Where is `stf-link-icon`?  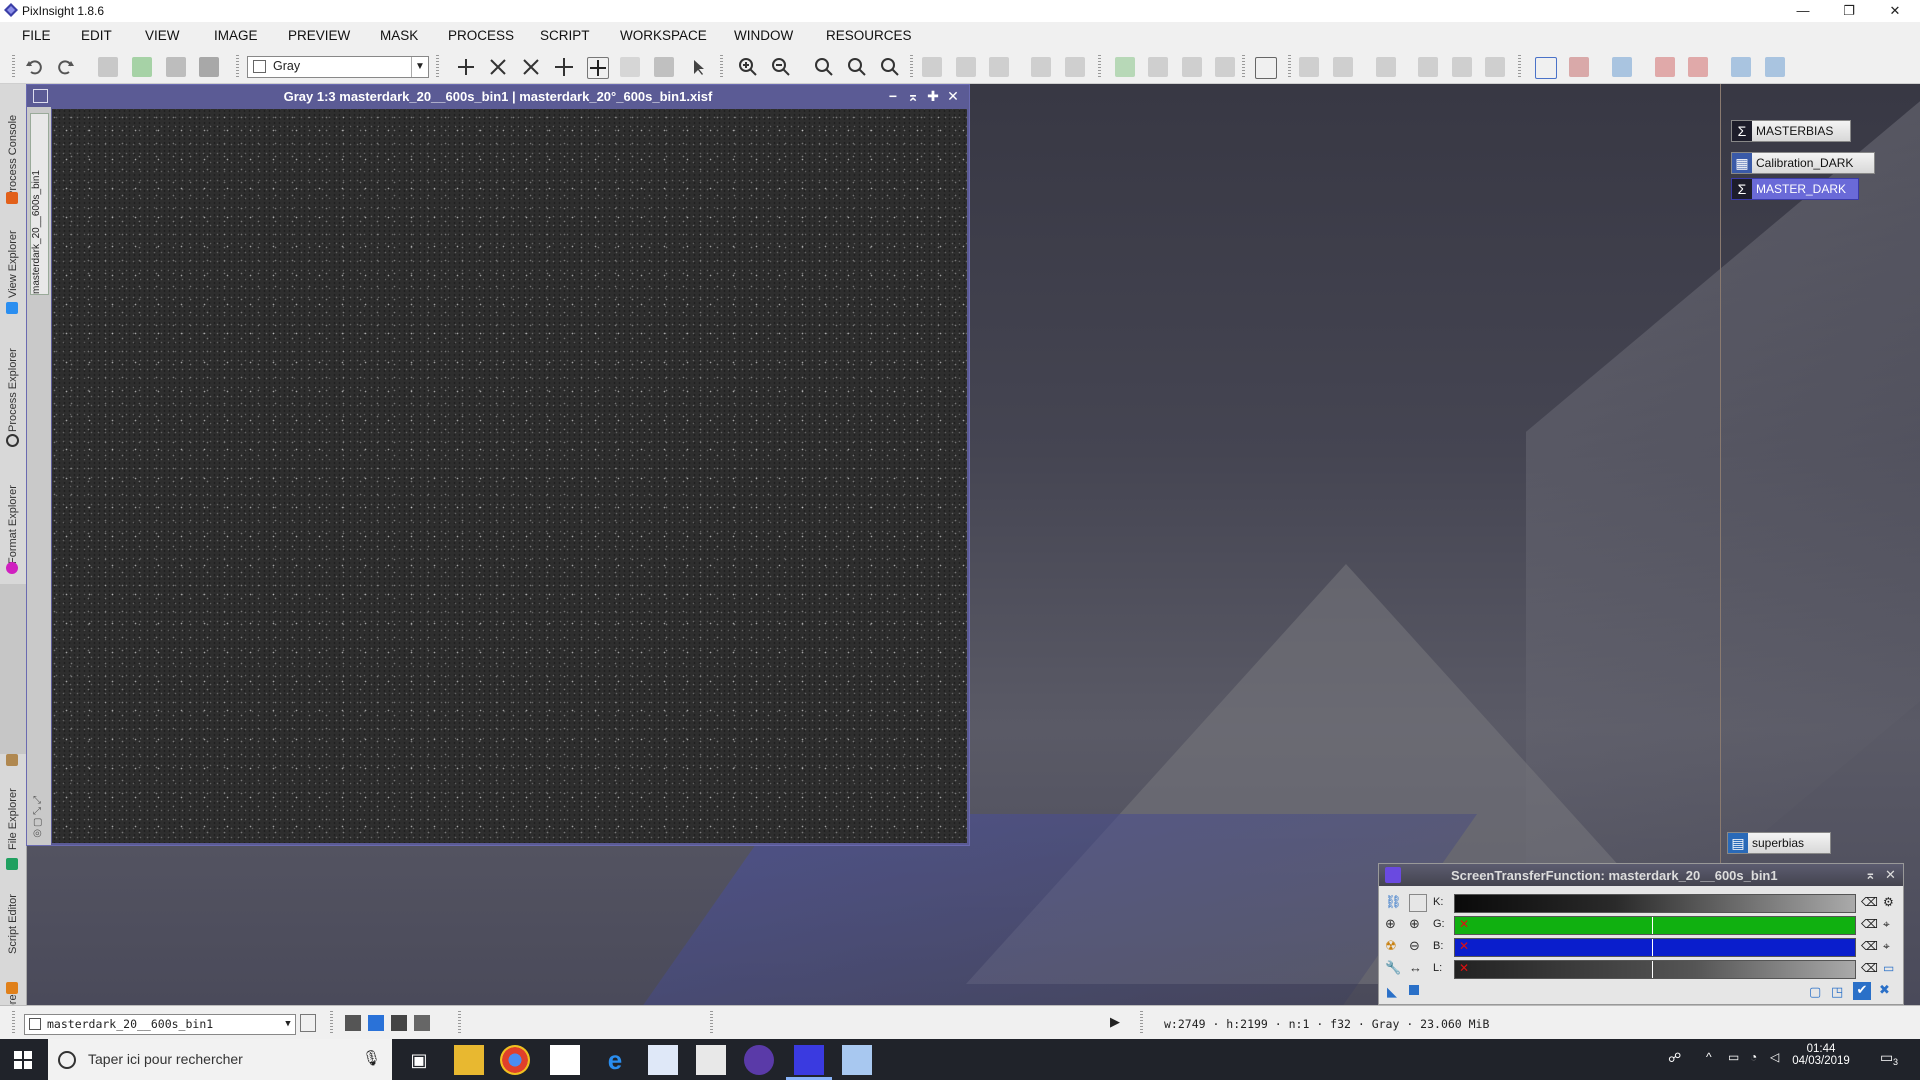 stf-link-icon is located at coordinates (1622, 67).